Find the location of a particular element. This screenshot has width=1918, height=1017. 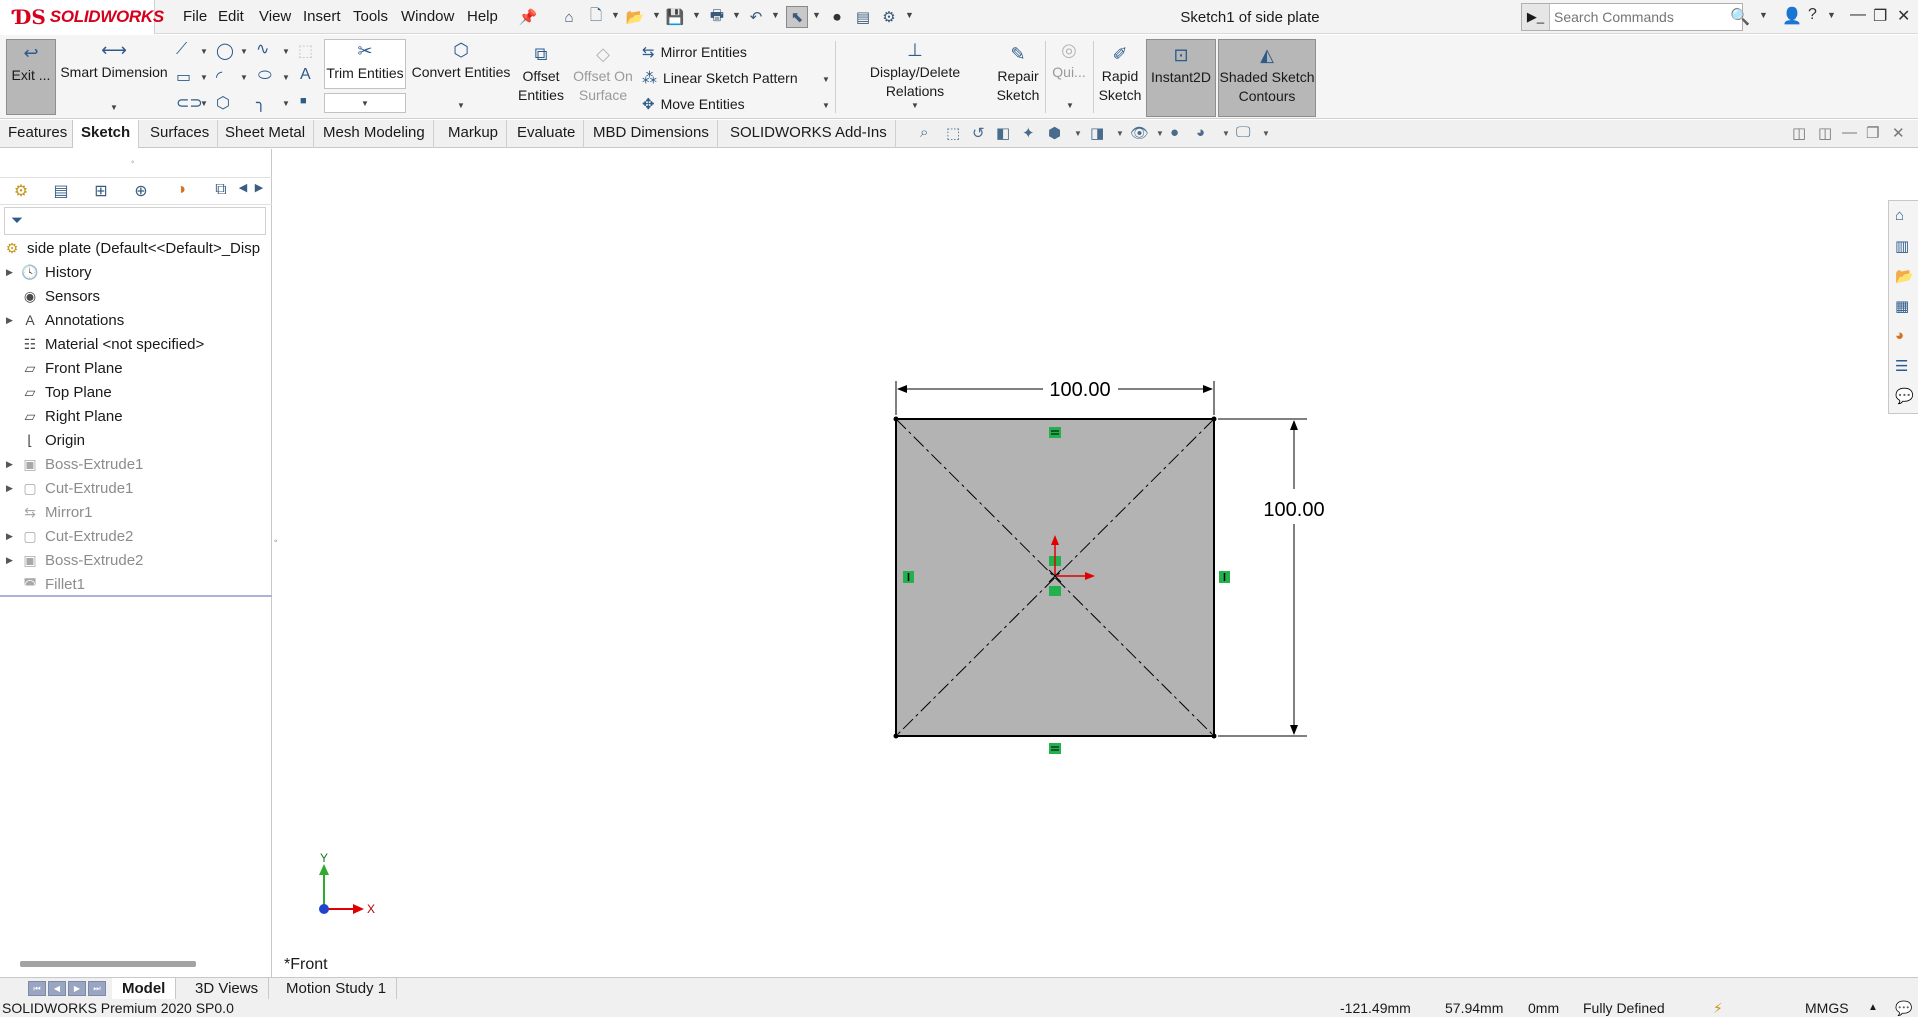

tree-item-material-not-specified: ☷ Material <not specified> is located at coordinates (136, 344).